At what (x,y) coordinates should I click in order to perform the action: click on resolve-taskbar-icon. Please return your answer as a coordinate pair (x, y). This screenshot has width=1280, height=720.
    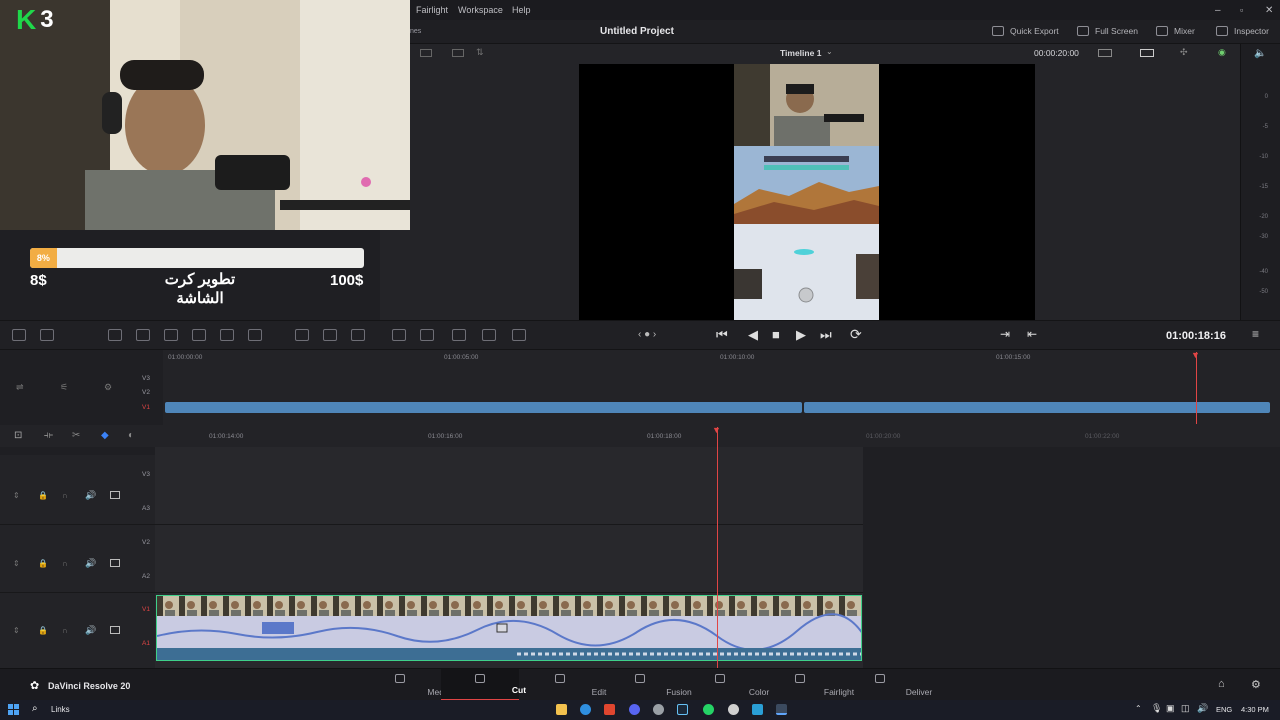
    Looking at the image, I should click on (781, 709).